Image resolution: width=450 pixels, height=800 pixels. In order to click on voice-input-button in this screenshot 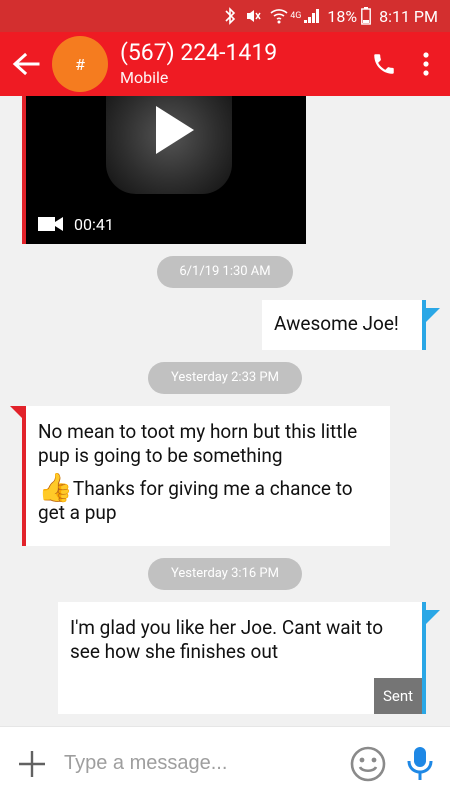, I will do `click(420, 763)`.